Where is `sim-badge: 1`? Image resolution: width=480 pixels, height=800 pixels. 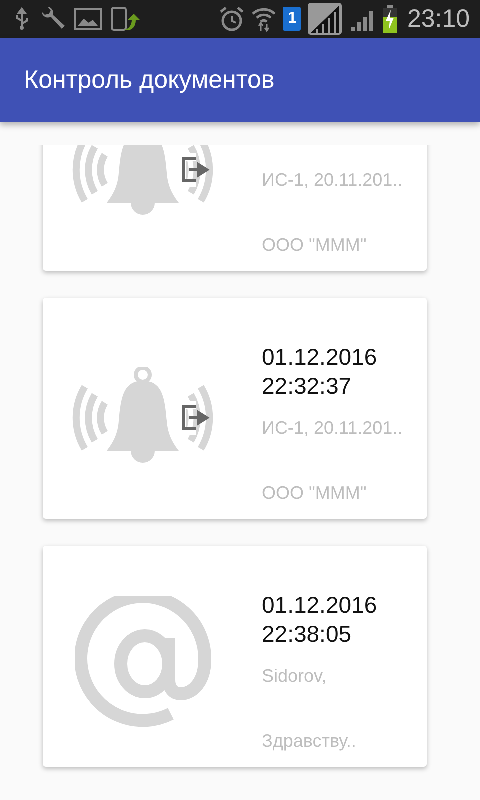 sim-badge: 1 is located at coordinates (292, 19).